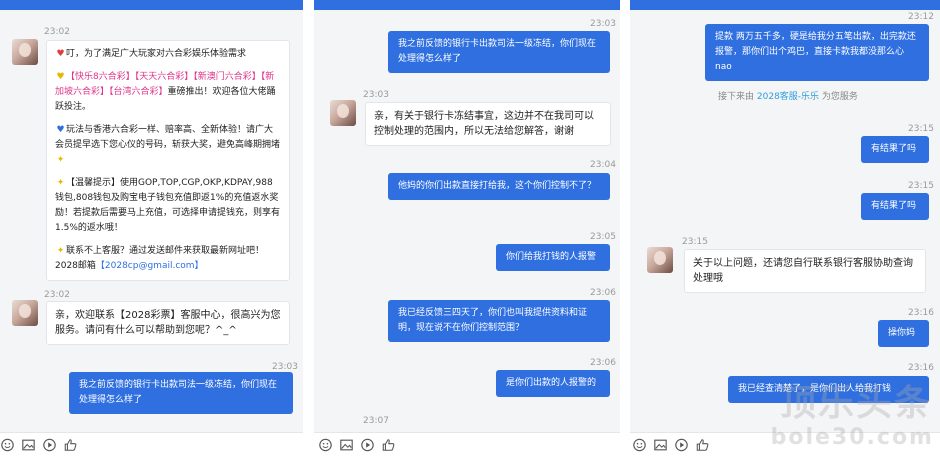 The image size is (940, 456). What do you see at coordinates (839, 97) in the screenshot?
I see `transfer-text: 为您服务` at bounding box center [839, 97].